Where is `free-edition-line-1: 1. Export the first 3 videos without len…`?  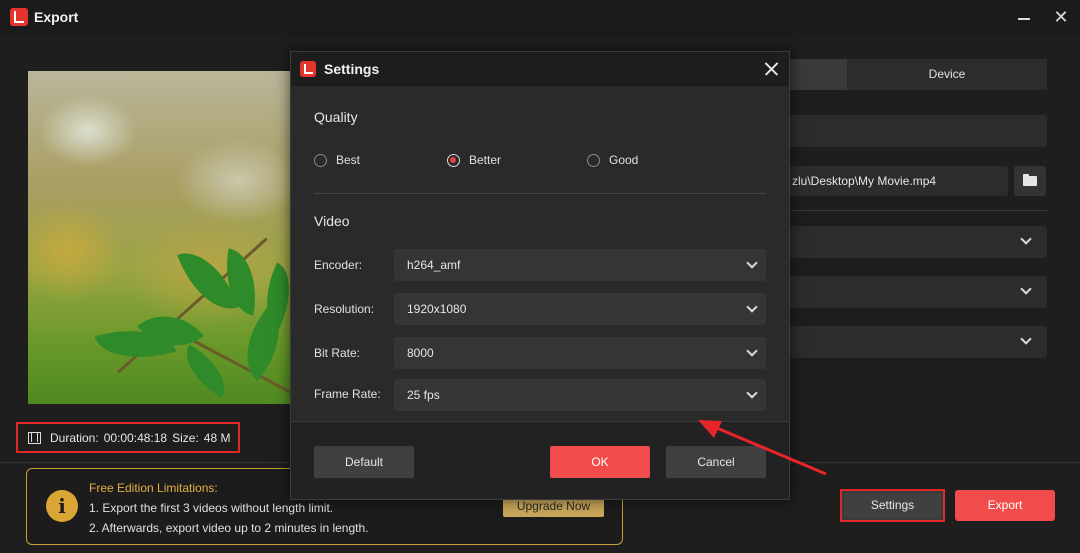
free-edition-line-1: 1. Export the first 3 videos without len… is located at coordinates (211, 508).